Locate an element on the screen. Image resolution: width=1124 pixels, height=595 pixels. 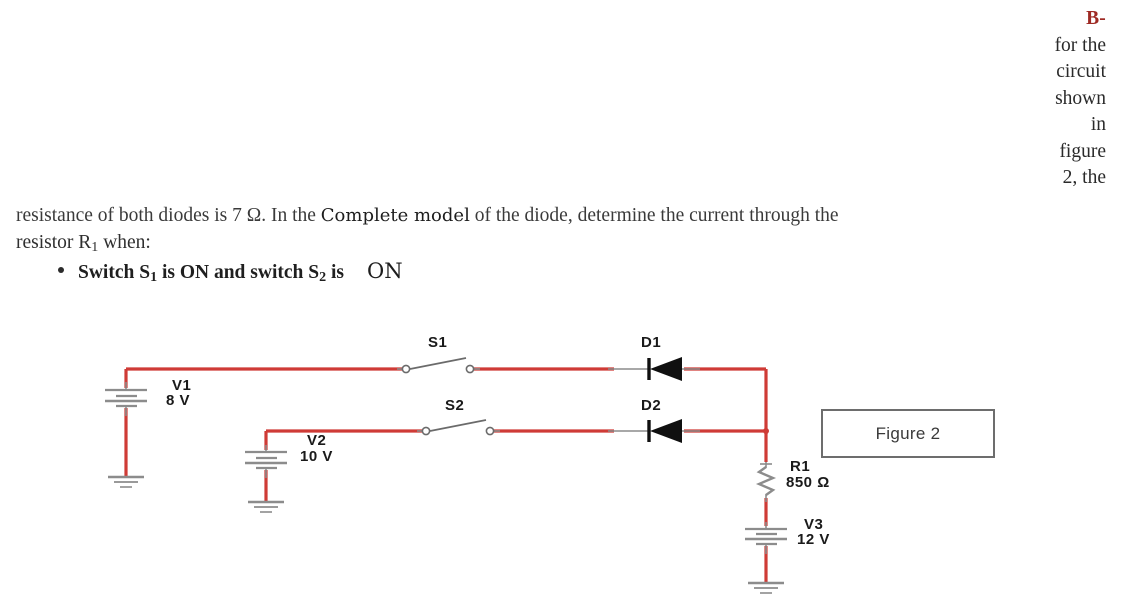
battery-symbol-v3 is located at coordinates (766, 536).